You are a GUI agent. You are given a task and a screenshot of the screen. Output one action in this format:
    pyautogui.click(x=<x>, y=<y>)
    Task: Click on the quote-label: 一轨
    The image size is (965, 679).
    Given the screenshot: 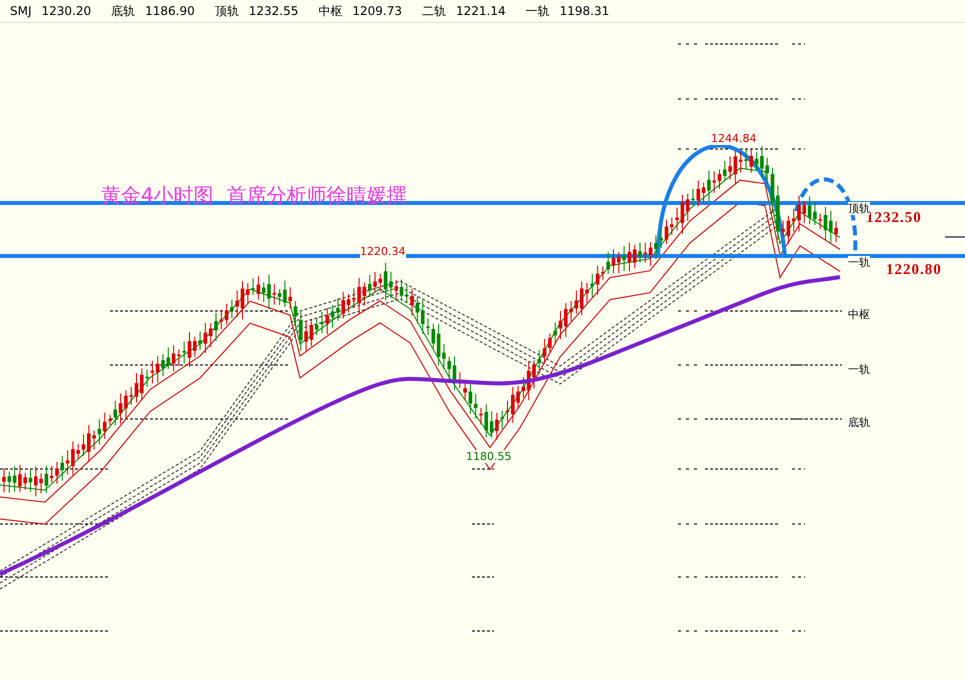 What is the action you would take?
    pyautogui.click(x=538, y=11)
    